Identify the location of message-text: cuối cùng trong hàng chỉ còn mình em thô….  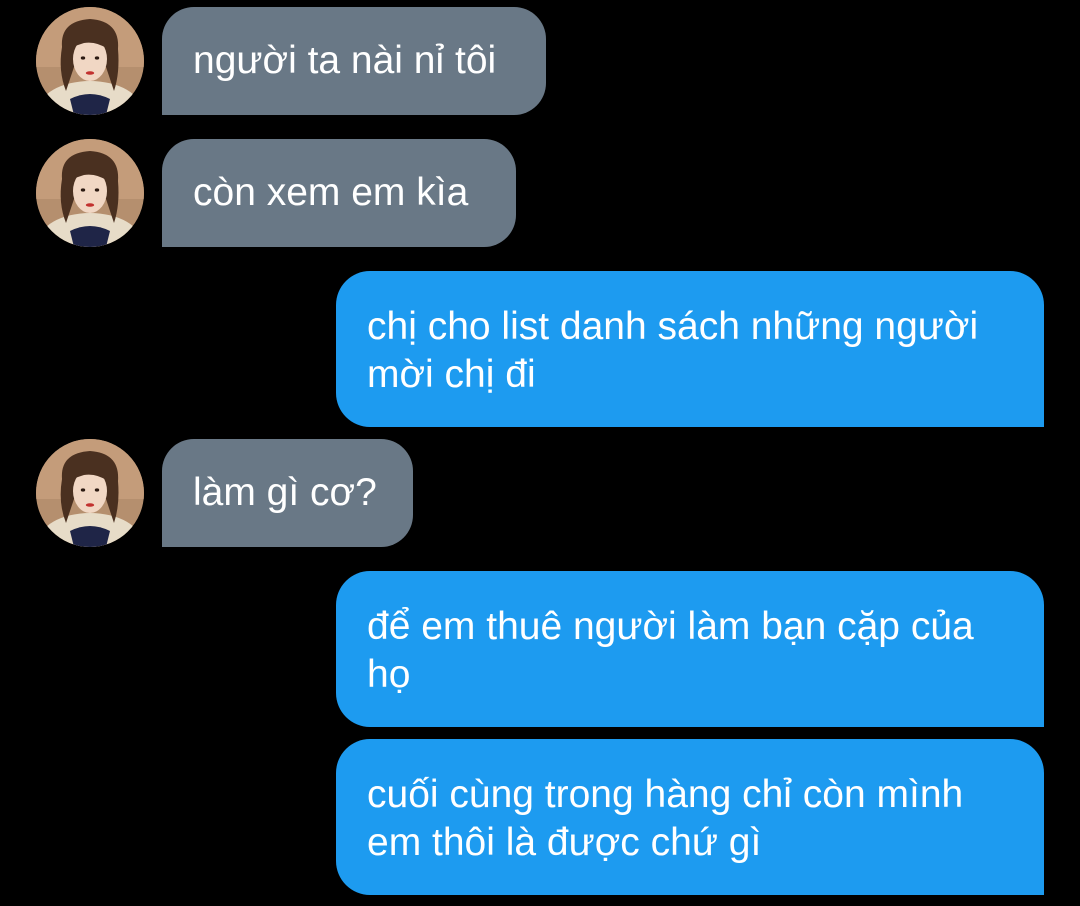
(665, 818).